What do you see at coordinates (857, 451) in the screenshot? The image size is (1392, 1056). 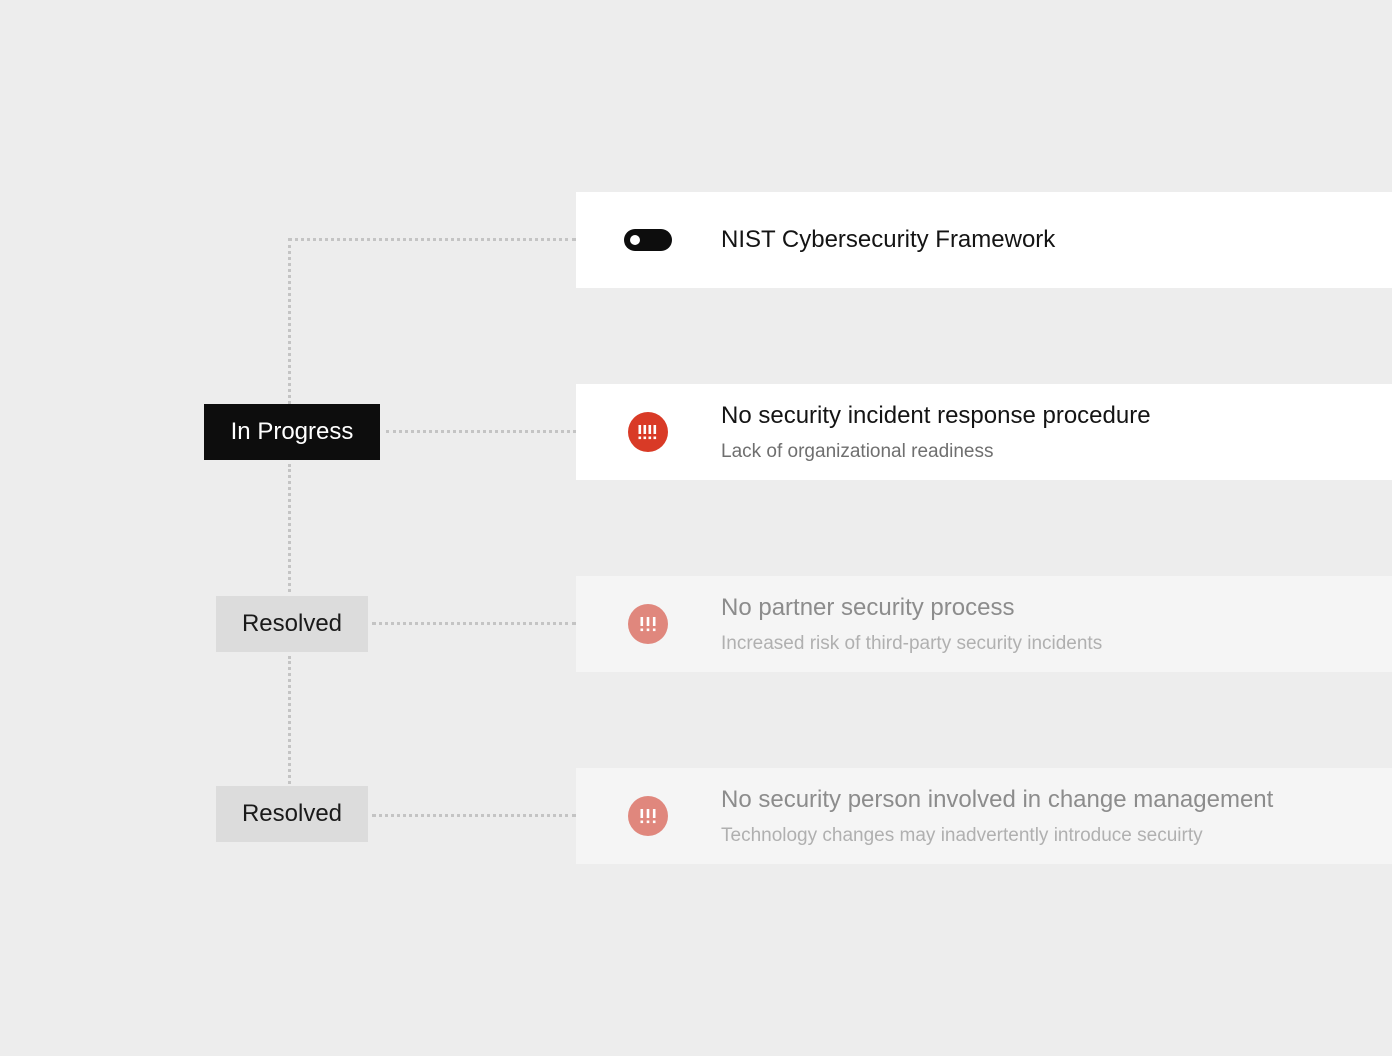 I see `issue-subtitle: Lack of organizational readiness` at bounding box center [857, 451].